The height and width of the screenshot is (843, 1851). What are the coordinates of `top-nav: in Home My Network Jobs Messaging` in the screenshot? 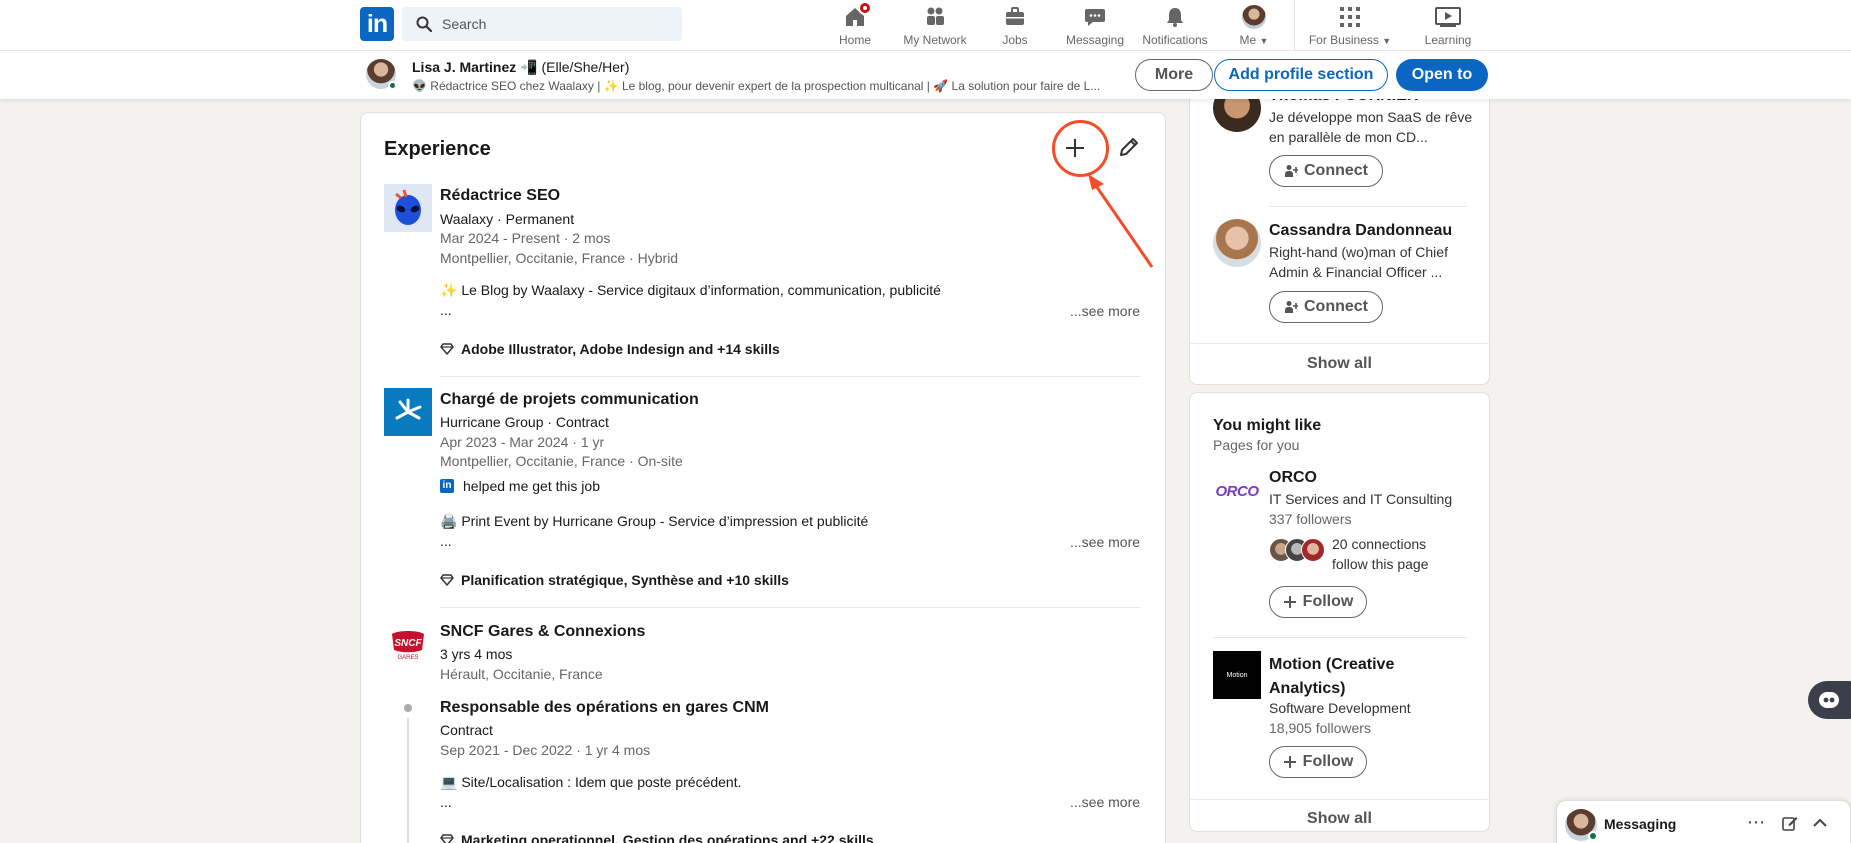 It's located at (925, 25).